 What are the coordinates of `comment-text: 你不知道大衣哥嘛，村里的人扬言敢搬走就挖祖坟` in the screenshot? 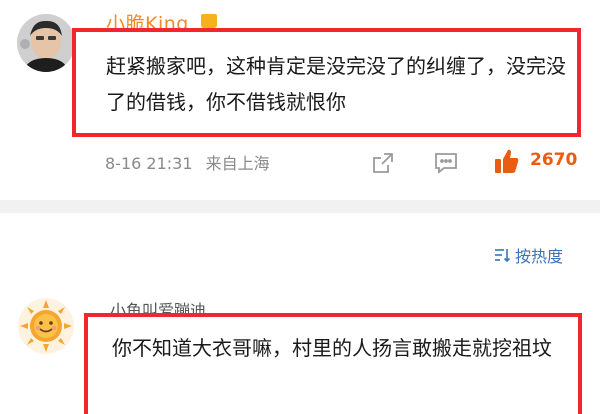 It's located at (332, 348).